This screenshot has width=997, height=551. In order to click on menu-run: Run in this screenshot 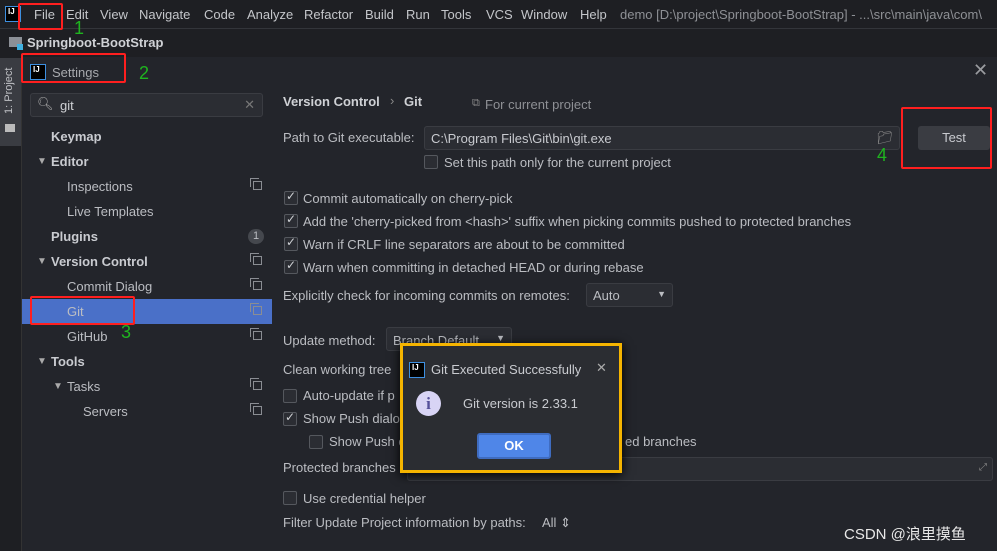, I will do `click(418, 14)`.